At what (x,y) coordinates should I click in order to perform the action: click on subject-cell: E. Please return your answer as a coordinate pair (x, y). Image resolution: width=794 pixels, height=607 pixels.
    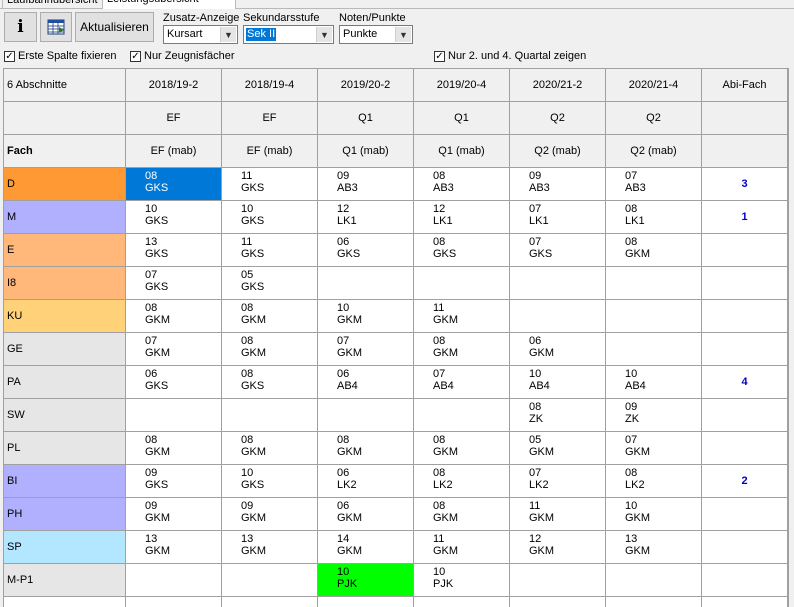
    Looking at the image, I should click on (65, 250).